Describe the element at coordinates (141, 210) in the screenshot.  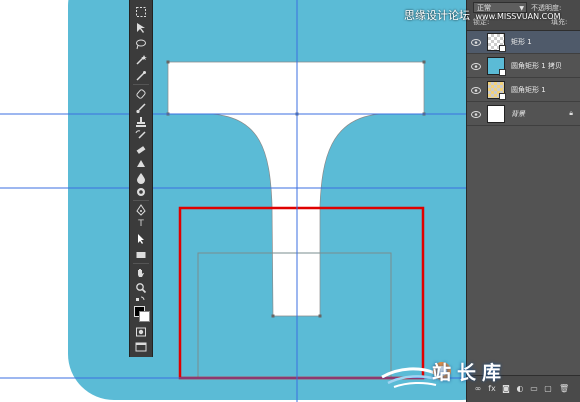
I see `pen-tool-icon` at that location.